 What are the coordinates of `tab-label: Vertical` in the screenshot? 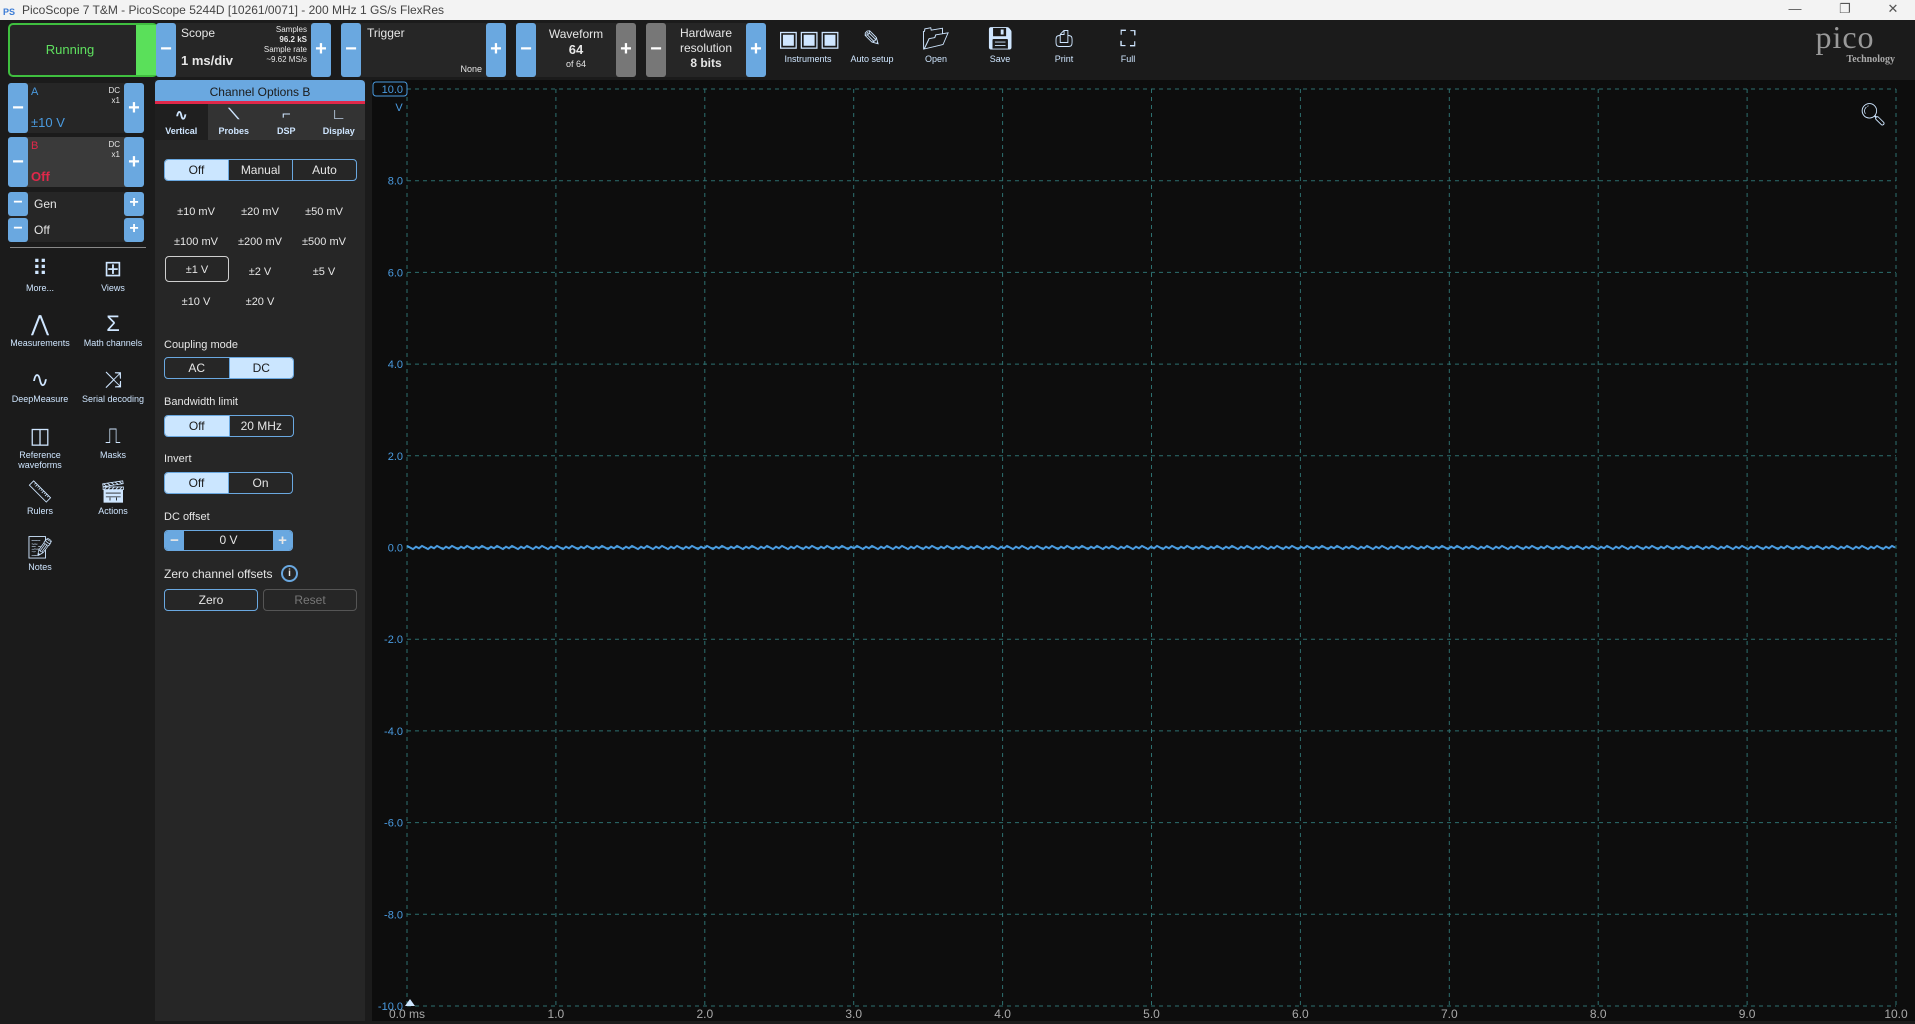 It's located at (181, 131).